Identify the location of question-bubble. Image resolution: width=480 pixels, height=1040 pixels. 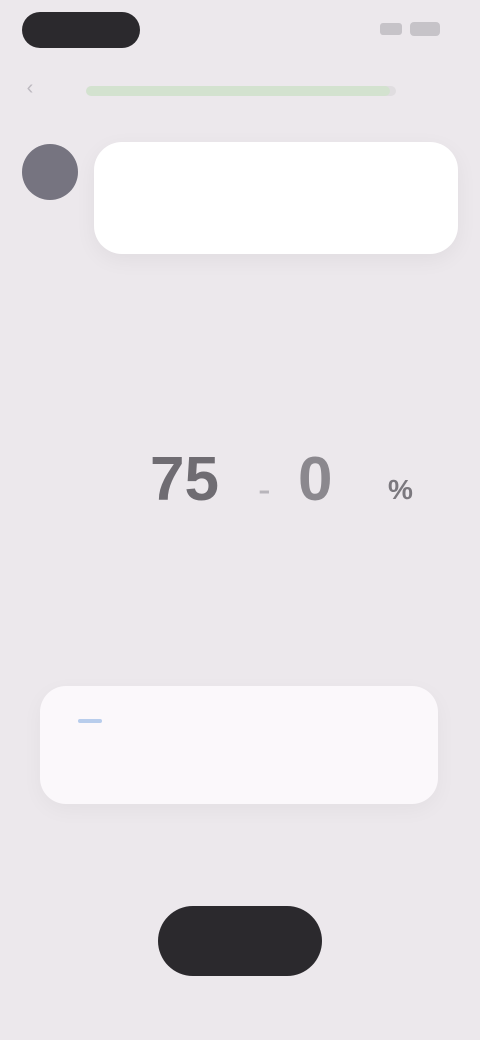
(276, 198).